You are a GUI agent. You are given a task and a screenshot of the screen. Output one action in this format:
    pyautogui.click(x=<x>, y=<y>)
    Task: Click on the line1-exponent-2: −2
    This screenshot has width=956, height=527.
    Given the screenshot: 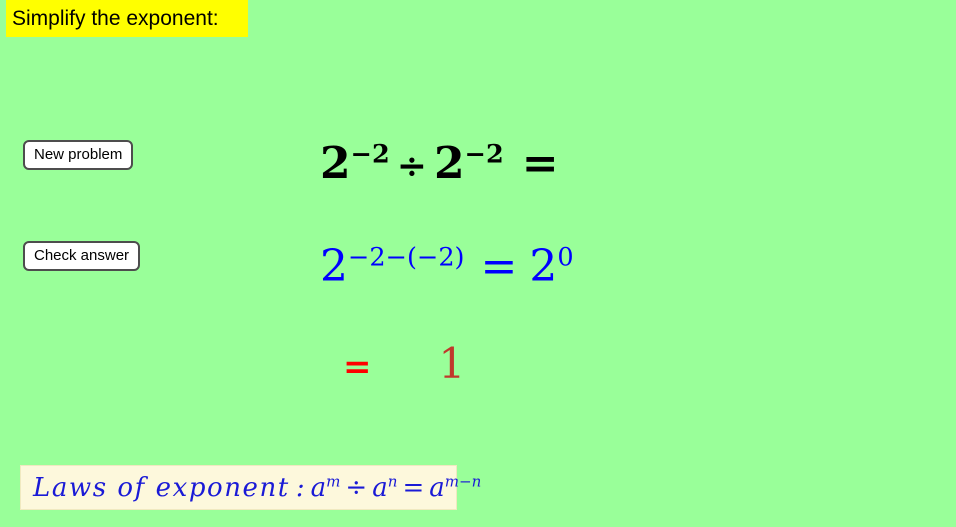 What is the action you would take?
    pyautogui.click(x=484, y=154)
    